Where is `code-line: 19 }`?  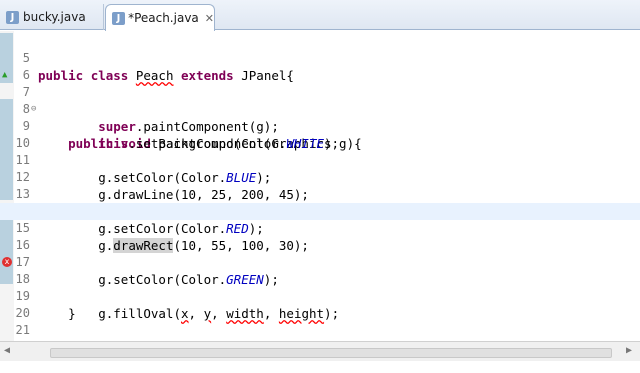
code-line: 19 } is located at coordinates (320, 296).